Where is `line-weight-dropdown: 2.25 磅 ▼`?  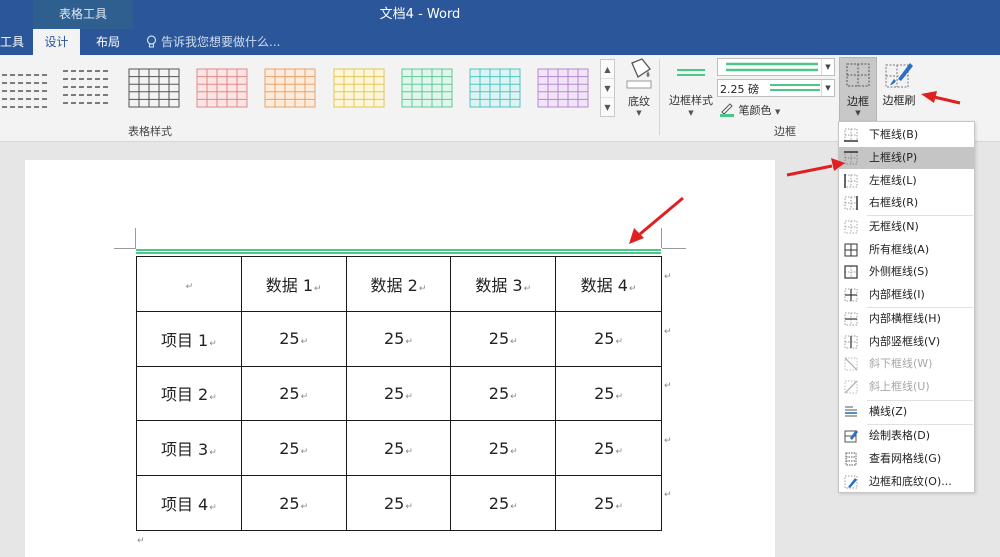 line-weight-dropdown: 2.25 磅 ▼ is located at coordinates (776, 88).